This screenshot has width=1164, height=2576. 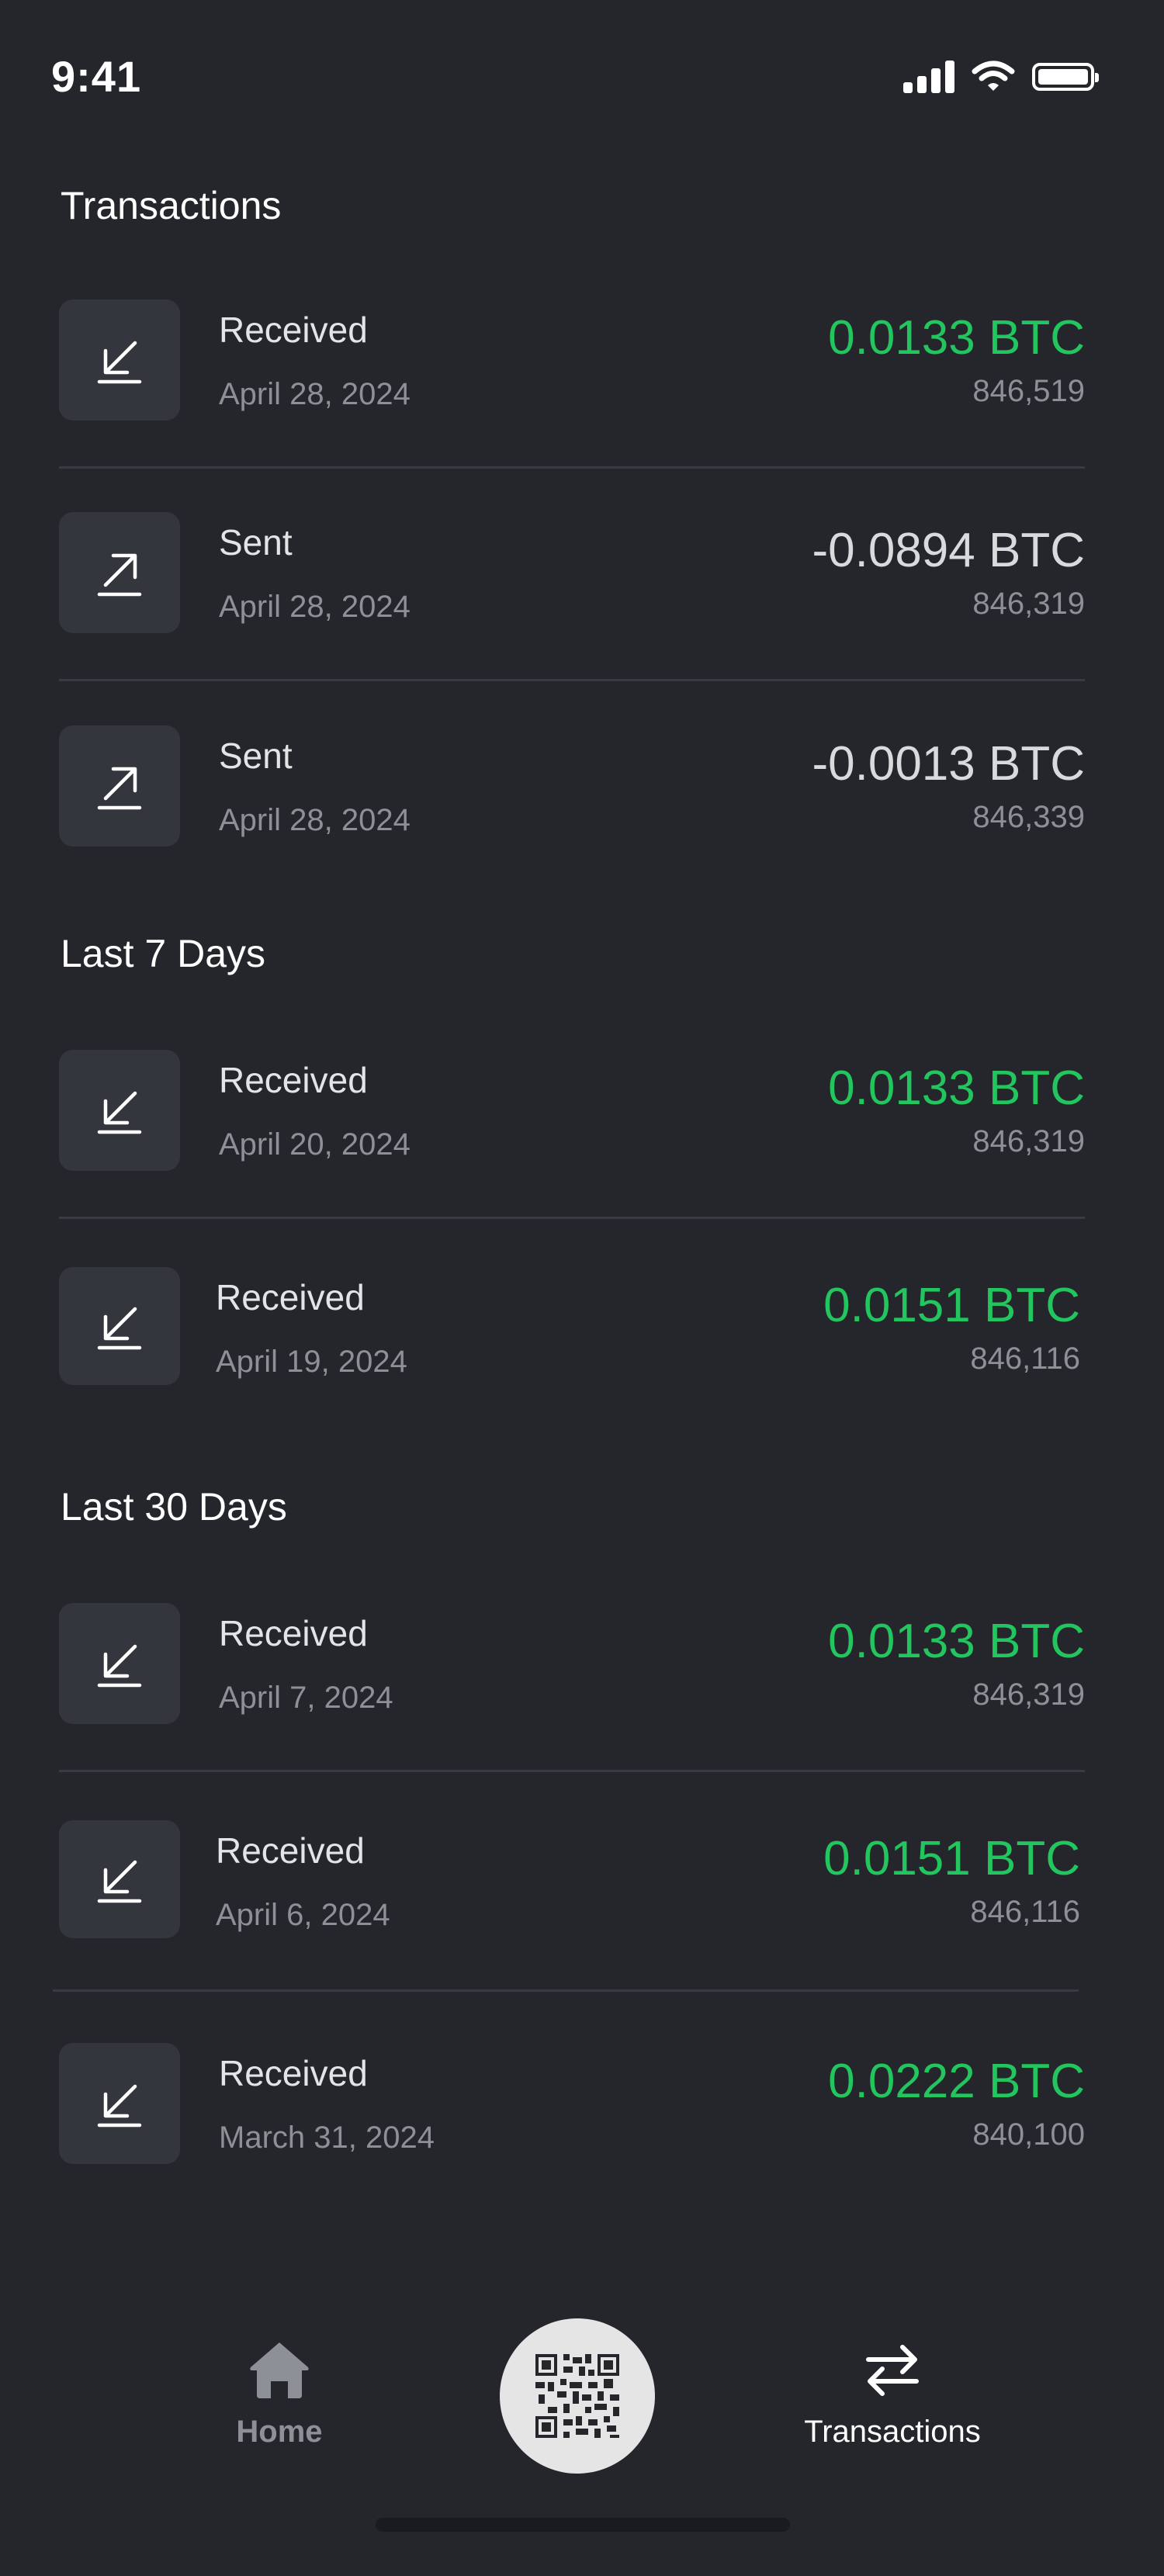 I want to click on home-icon, so click(x=279, y=2370).